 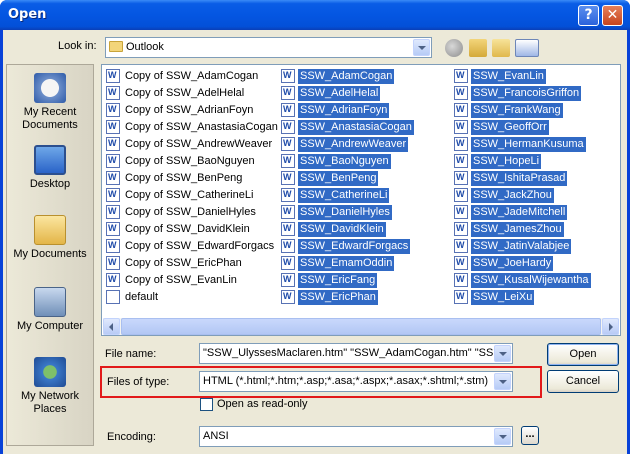 What do you see at coordinates (610, 326) in the screenshot?
I see `scroll-right-icon` at bounding box center [610, 326].